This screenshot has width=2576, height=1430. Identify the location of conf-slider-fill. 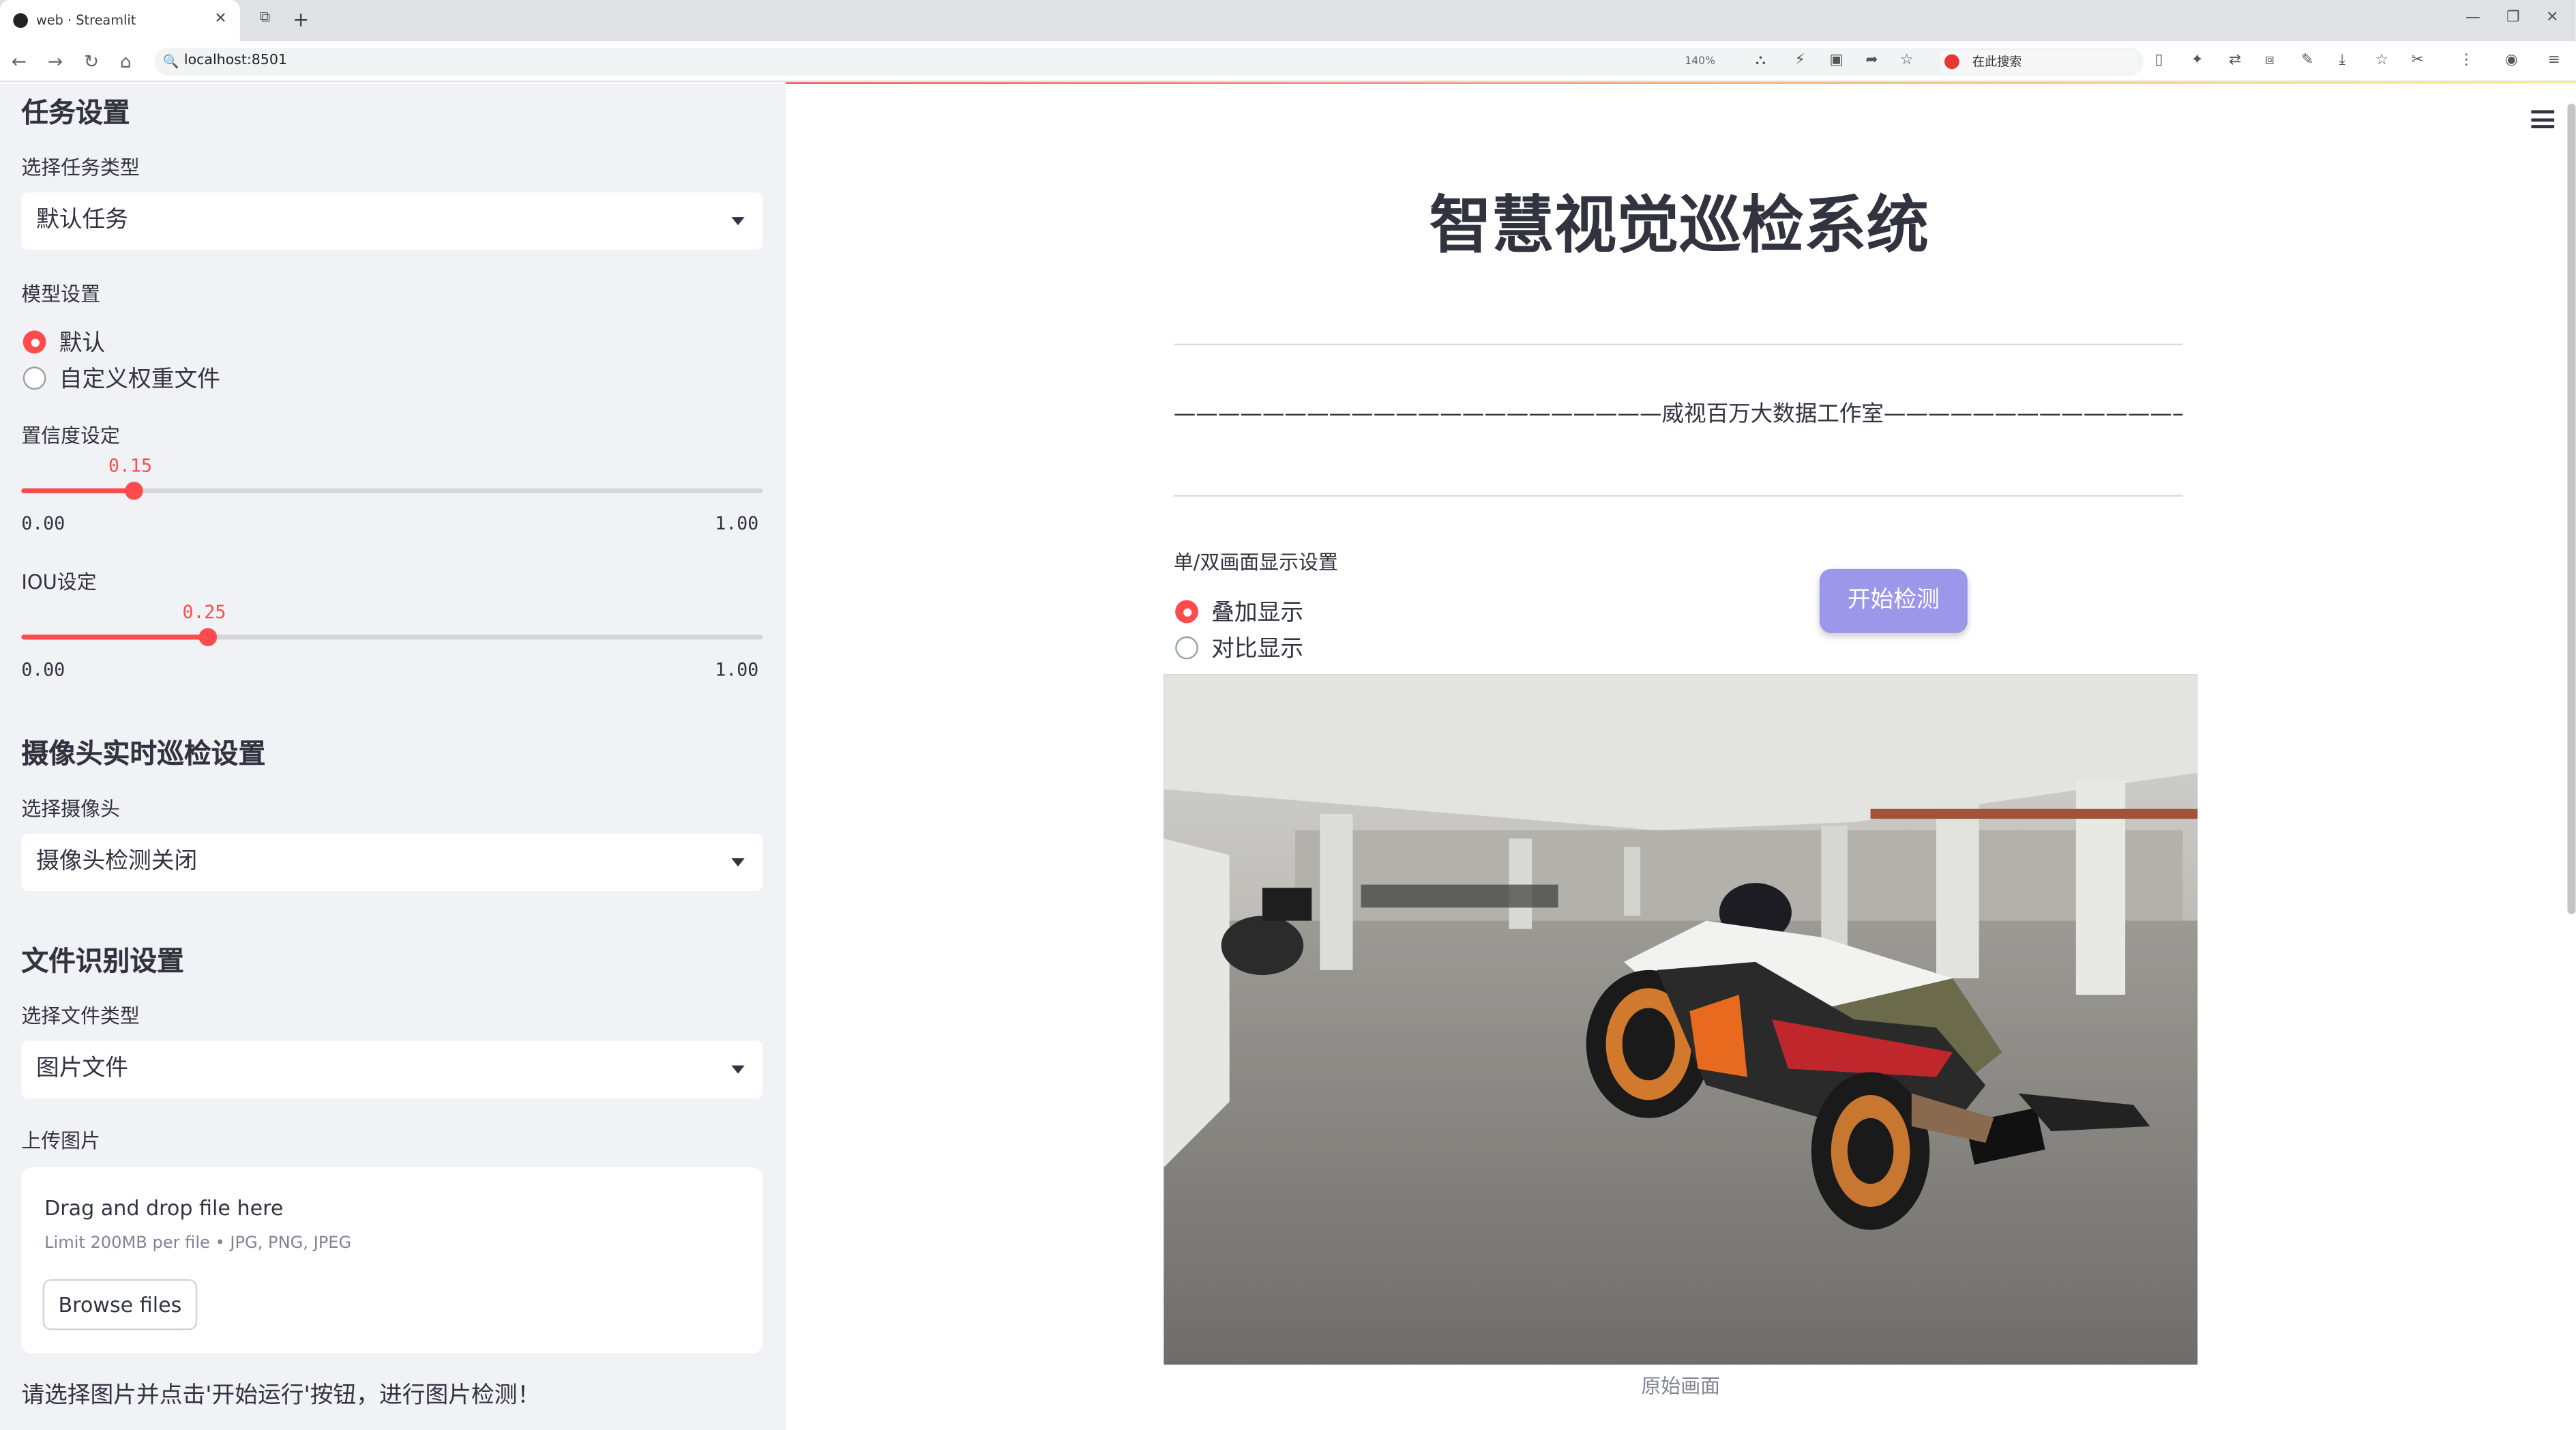
(77, 491).